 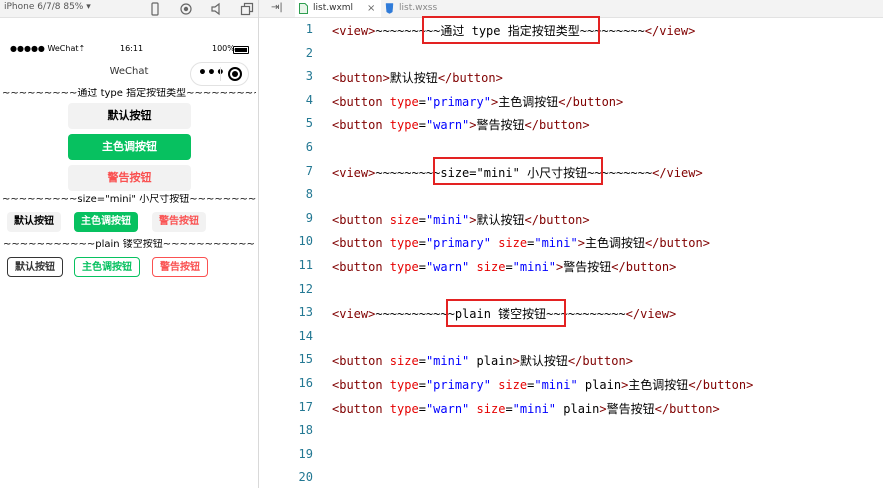 I want to click on code-token: 默认按钮, so click(x=543, y=361).